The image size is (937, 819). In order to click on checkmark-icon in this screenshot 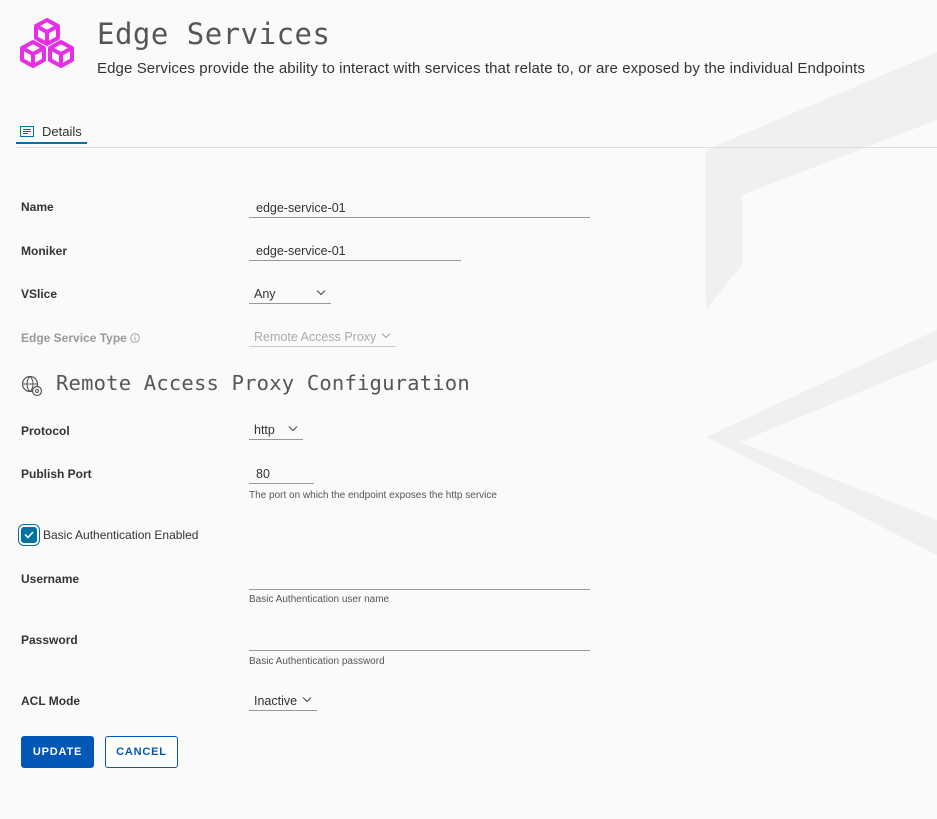, I will do `click(29, 535)`.